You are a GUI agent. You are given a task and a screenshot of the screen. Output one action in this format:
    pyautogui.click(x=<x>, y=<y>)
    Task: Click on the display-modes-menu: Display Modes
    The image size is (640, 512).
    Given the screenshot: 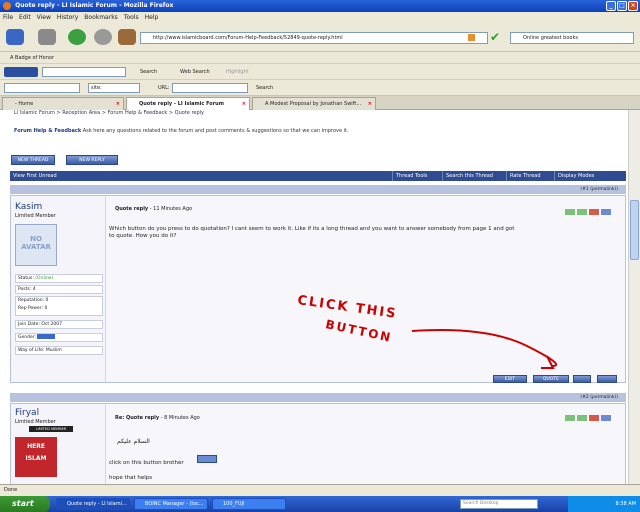 What is the action you would take?
    pyautogui.click(x=574, y=176)
    